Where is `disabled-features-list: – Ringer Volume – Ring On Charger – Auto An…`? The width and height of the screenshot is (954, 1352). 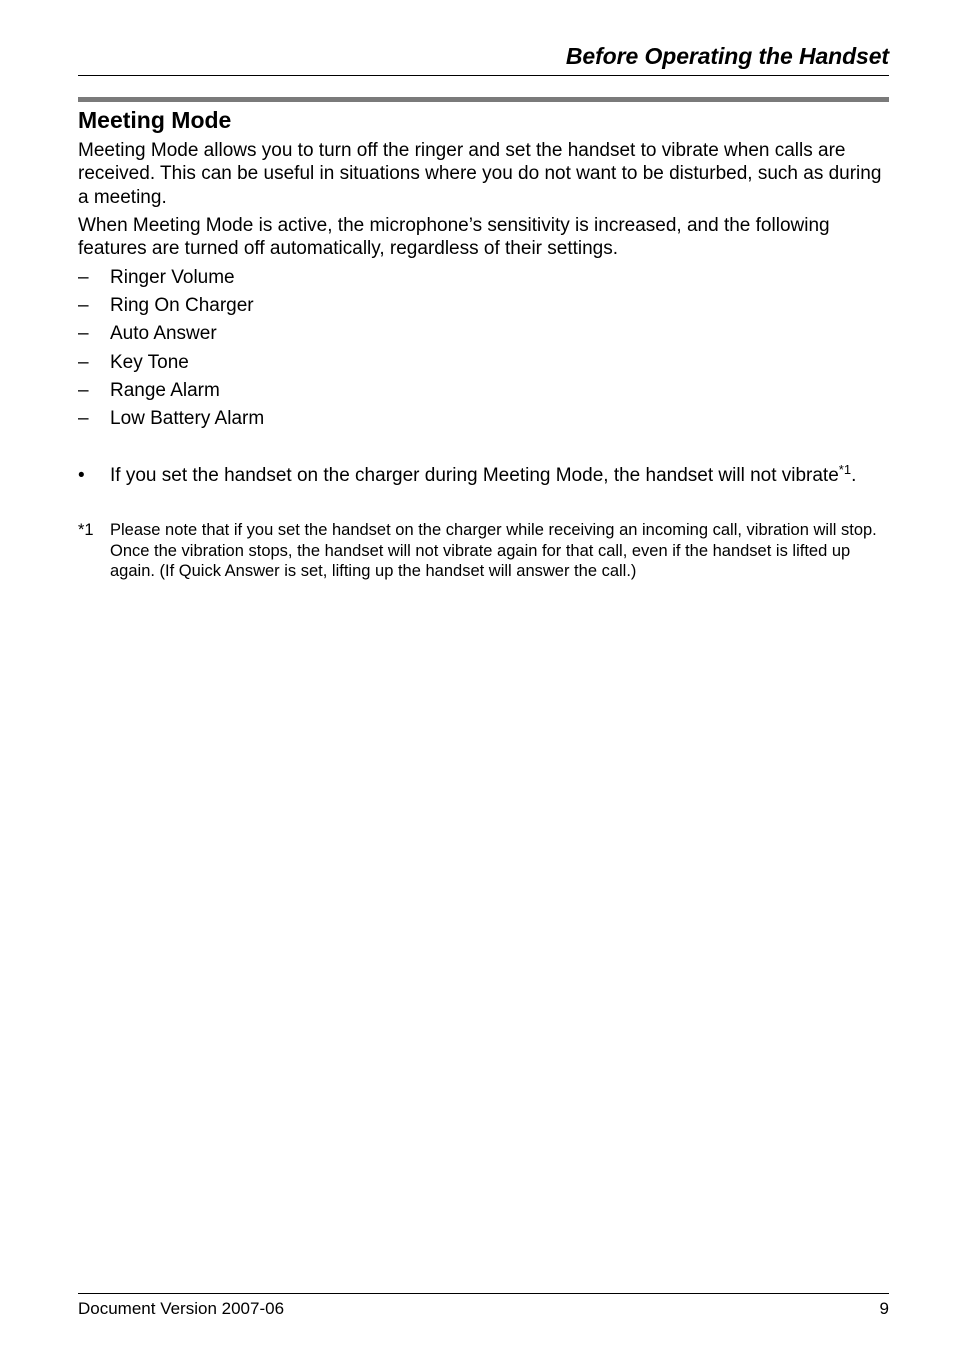
disabled-features-list: – Ringer Volume – Ring On Charger – Auto An… is located at coordinates (171, 348).